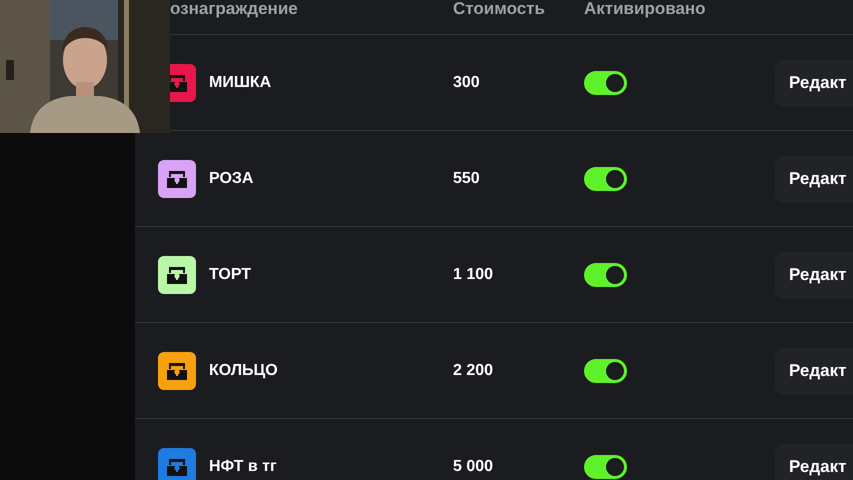 This screenshot has height=480, width=853. Describe the element at coordinates (230, 274) in the screenshot. I see `reward-name: ТОРТ` at that location.